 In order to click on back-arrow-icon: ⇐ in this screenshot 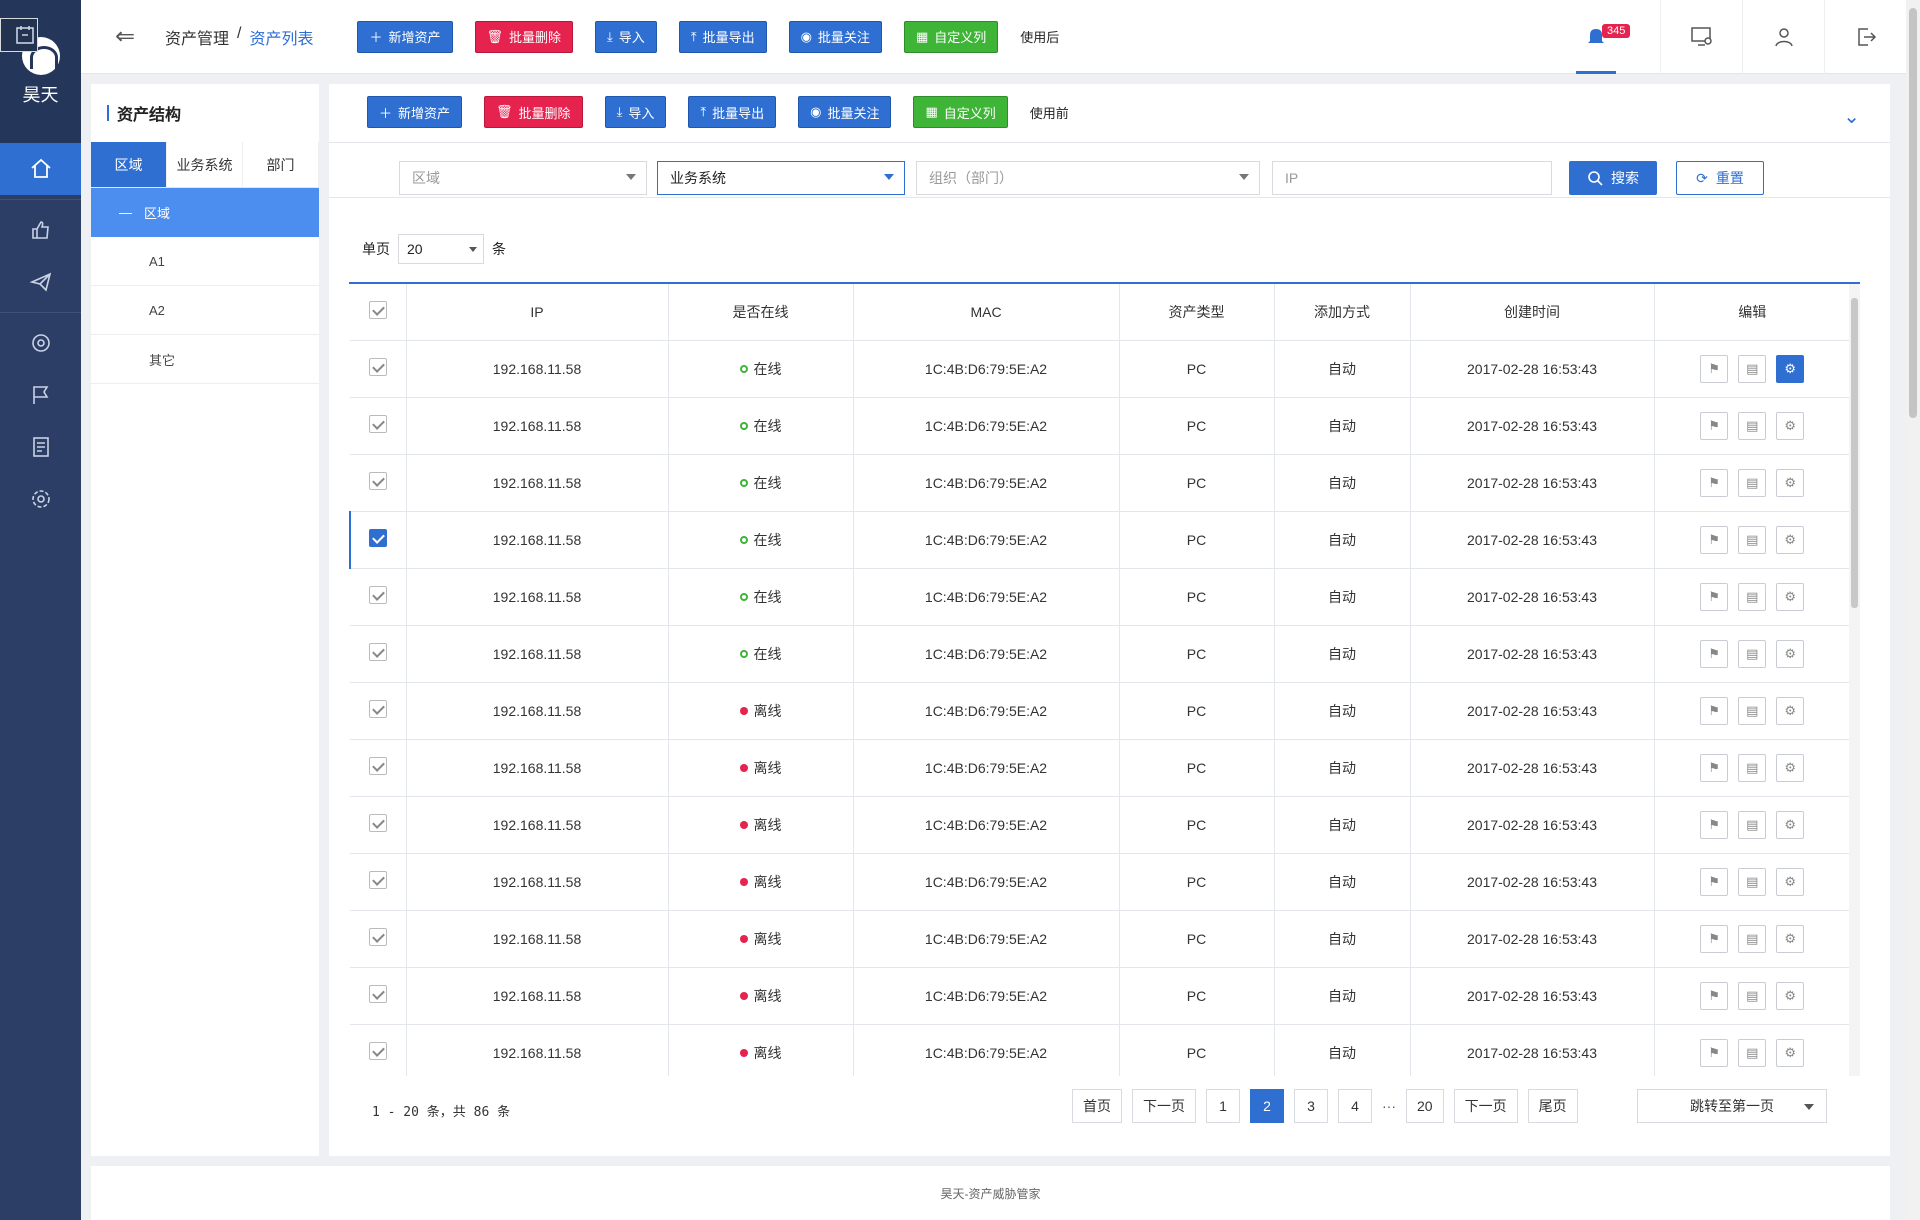, I will do `click(131, 36)`.